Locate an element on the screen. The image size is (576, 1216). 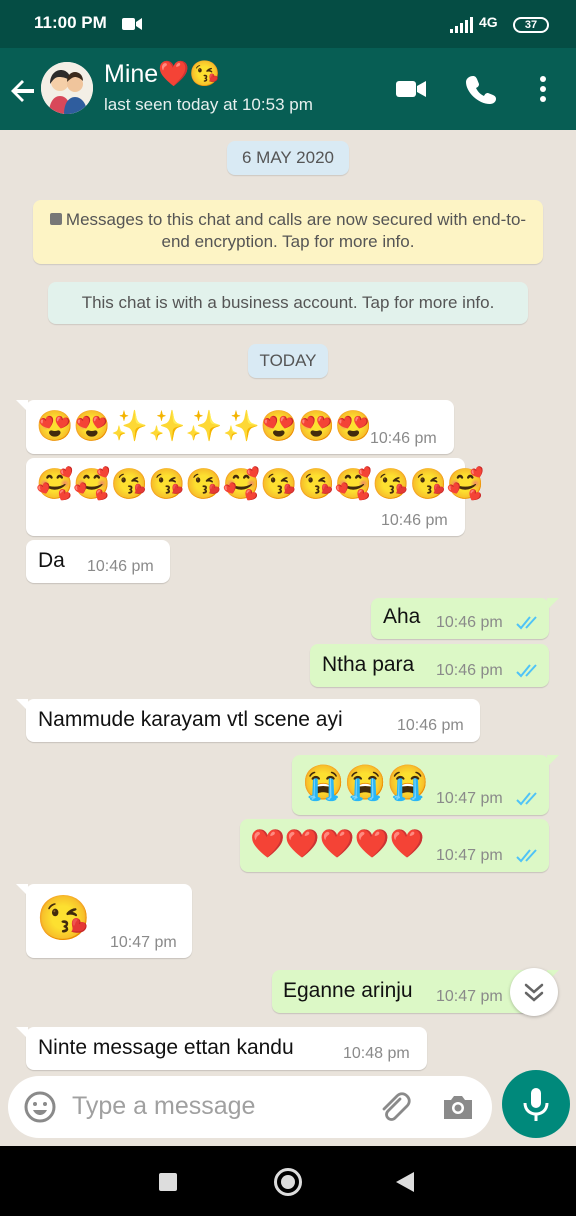
message-bubble-outgoing: 😭😭😭 10:47 pm is located at coordinates (425, 785).